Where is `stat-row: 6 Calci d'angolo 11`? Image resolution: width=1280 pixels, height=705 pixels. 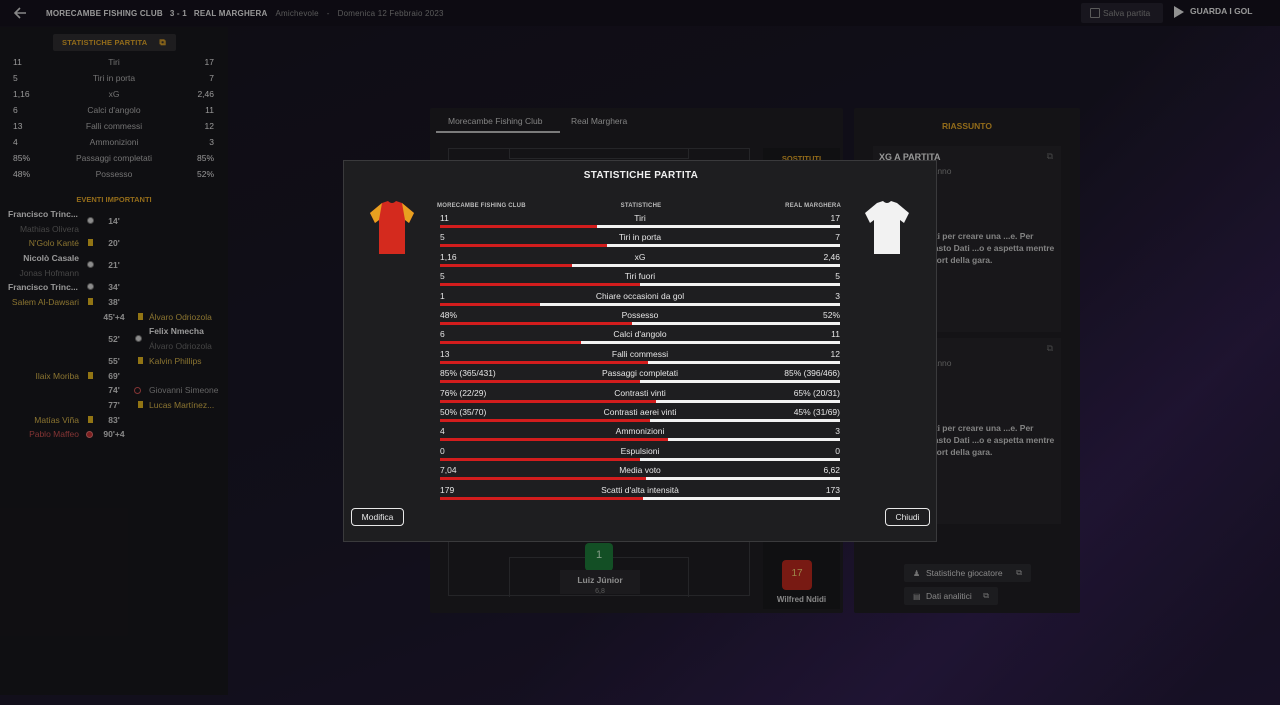 stat-row: 6 Calci d'angolo 11 is located at coordinates (640, 338).